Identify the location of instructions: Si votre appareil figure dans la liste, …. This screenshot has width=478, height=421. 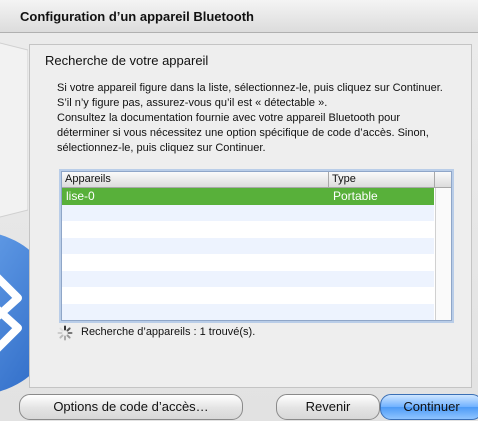
(254, 118).